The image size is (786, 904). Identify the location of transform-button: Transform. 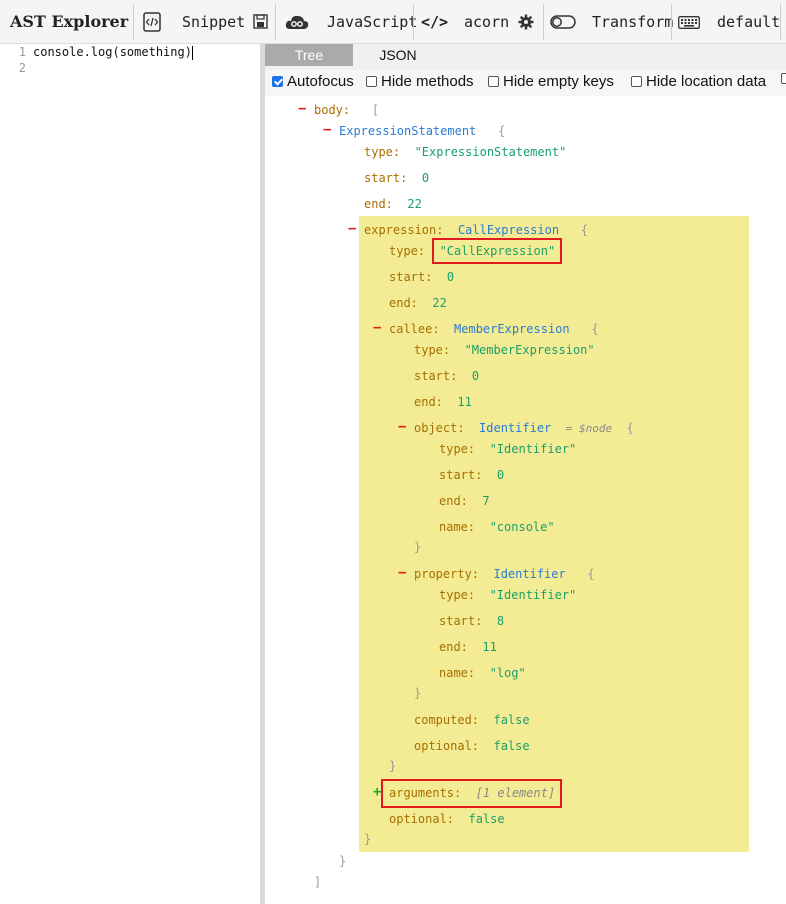
(632, 22).